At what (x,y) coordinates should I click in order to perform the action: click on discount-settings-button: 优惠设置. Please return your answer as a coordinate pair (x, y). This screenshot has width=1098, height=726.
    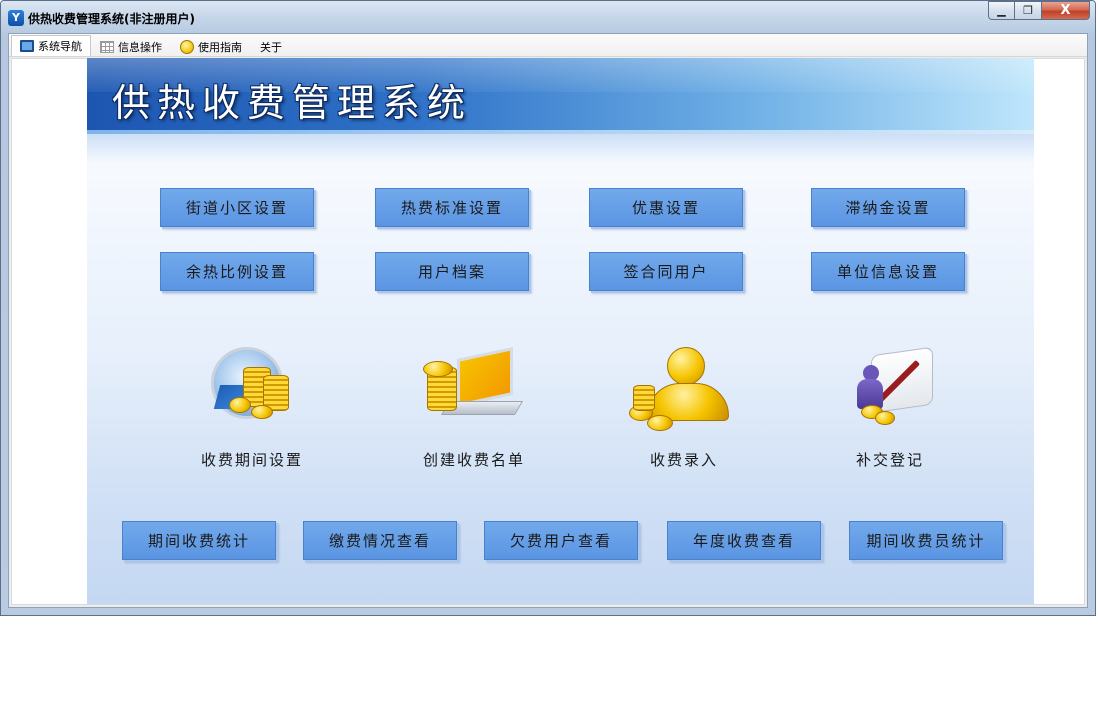
    Looking at the image, I should click on (666, 207).